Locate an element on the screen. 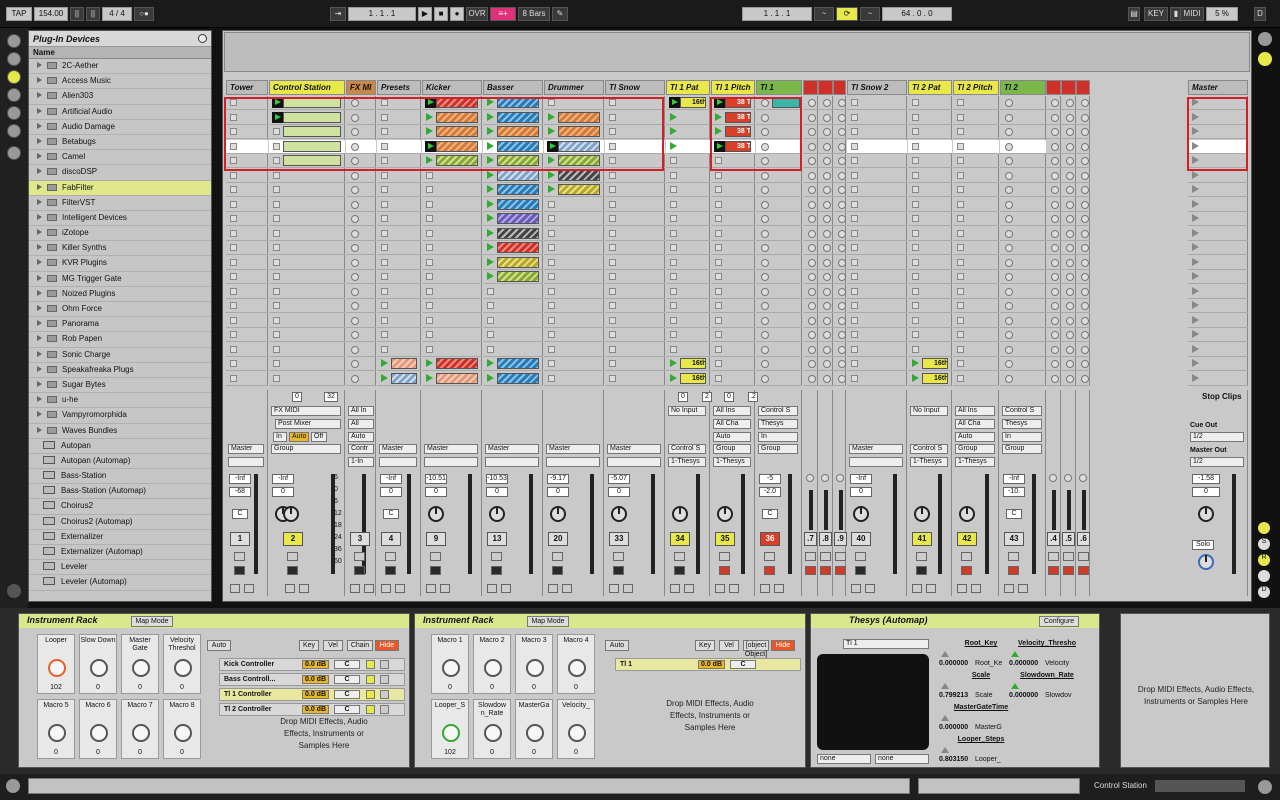  rack-1-auto-button: Auto is located at coordinates (219, 645).